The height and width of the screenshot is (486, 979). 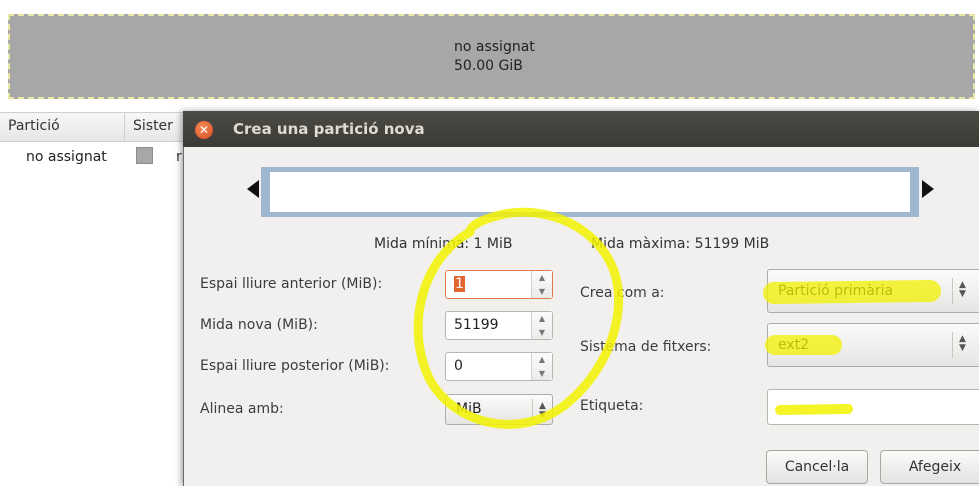 I want to click on create-as-combobox: Partició primària ▲ ▼, so click(x=873, y=291).